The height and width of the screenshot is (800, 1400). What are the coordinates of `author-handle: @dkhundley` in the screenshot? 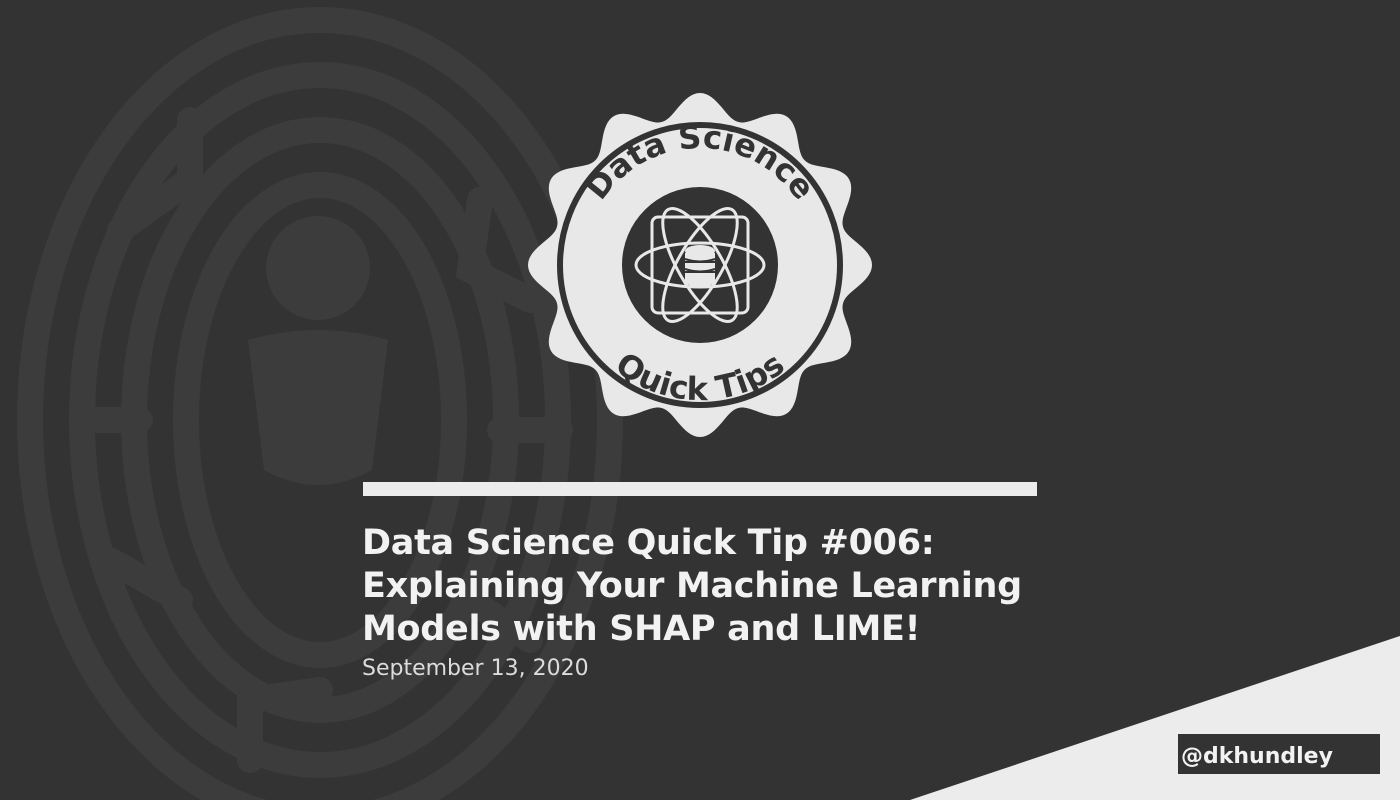 It's located at (1257, 756).